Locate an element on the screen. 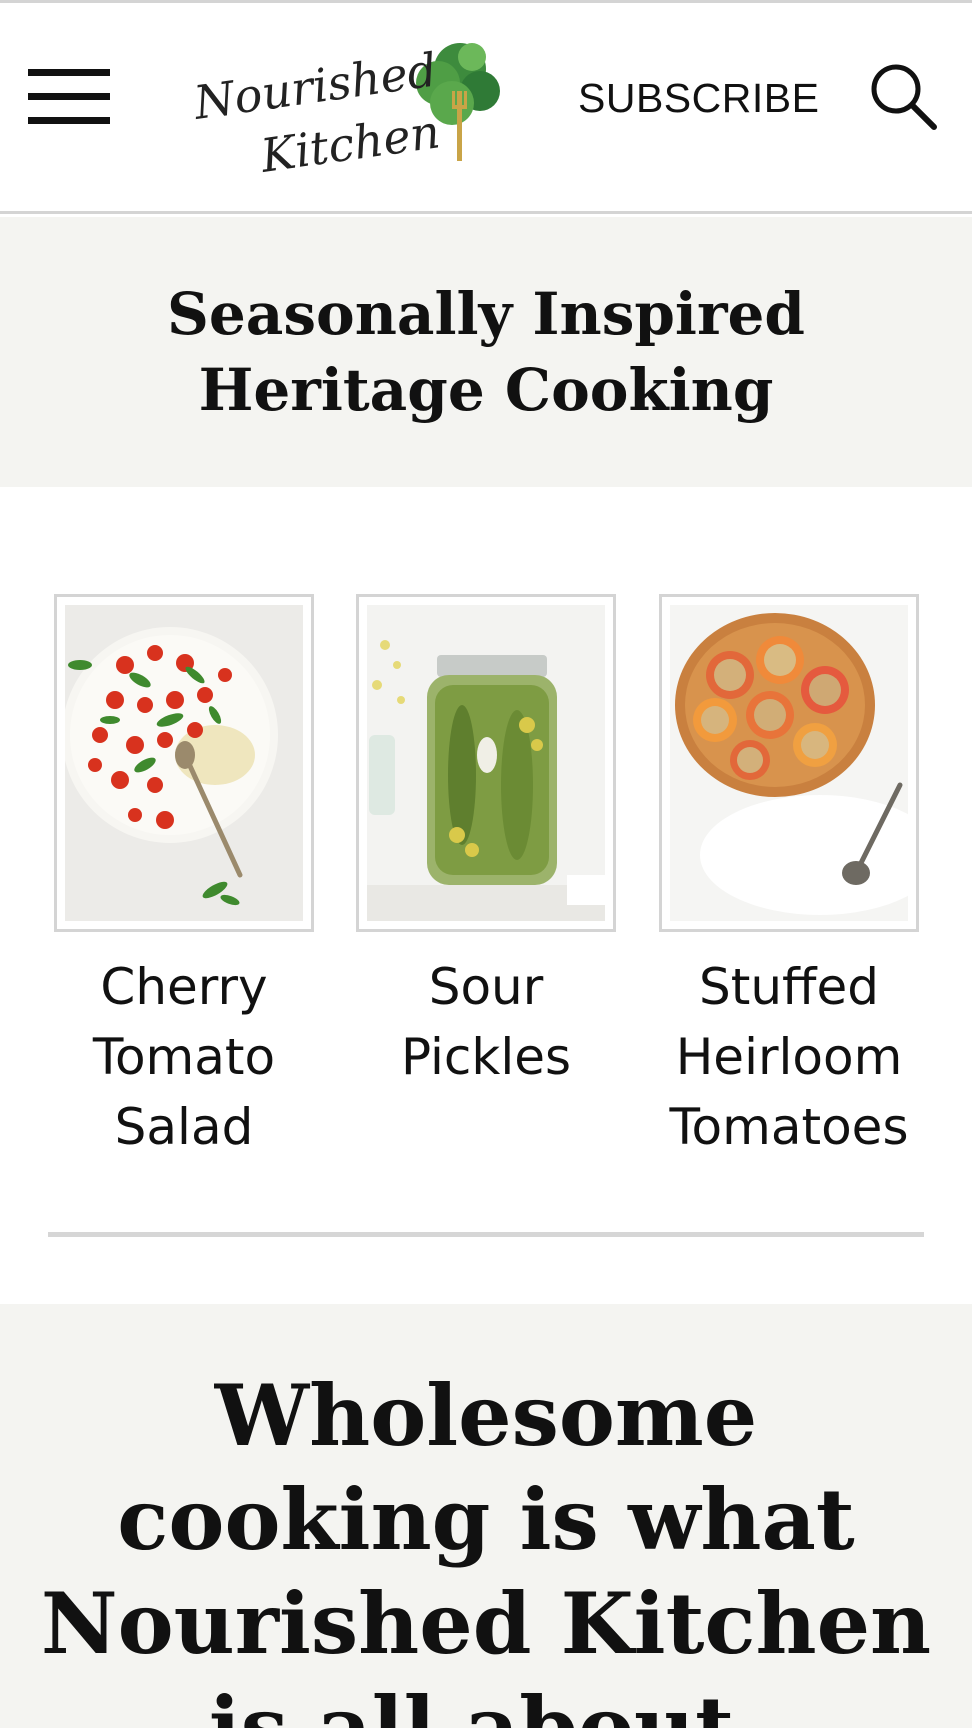 This screenshot has height=1728, width=972. logo-graphic: Nourished Kitchen is located at coordinates (345, 111).